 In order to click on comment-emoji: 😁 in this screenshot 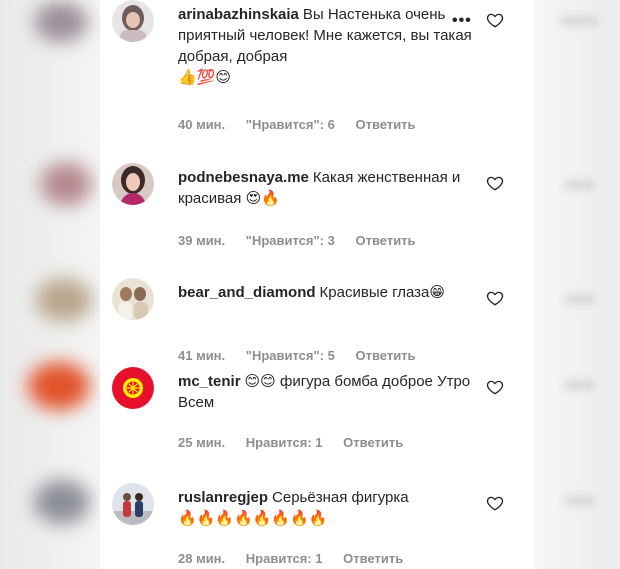, I will do `click(437, 292)`.